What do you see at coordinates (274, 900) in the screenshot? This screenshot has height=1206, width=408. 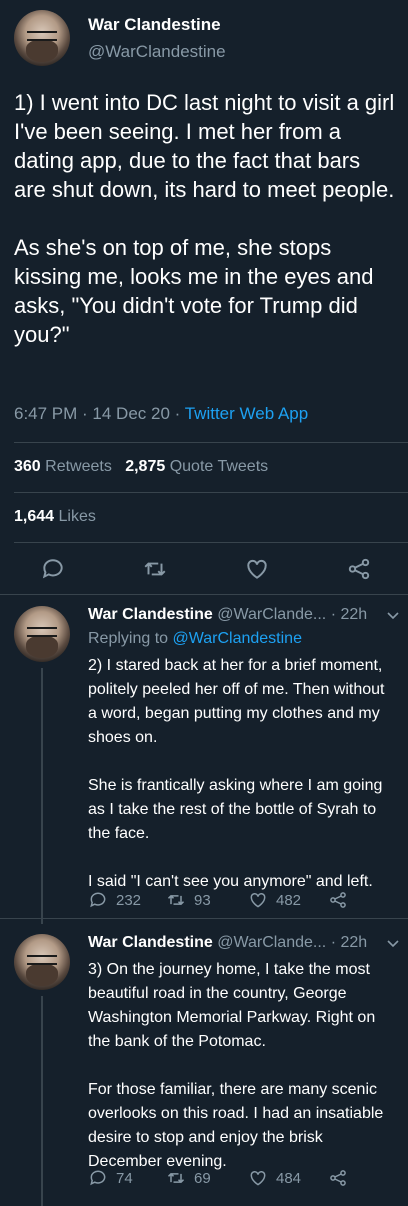 I see `like-button: 482` at bounding box center [274, 900].